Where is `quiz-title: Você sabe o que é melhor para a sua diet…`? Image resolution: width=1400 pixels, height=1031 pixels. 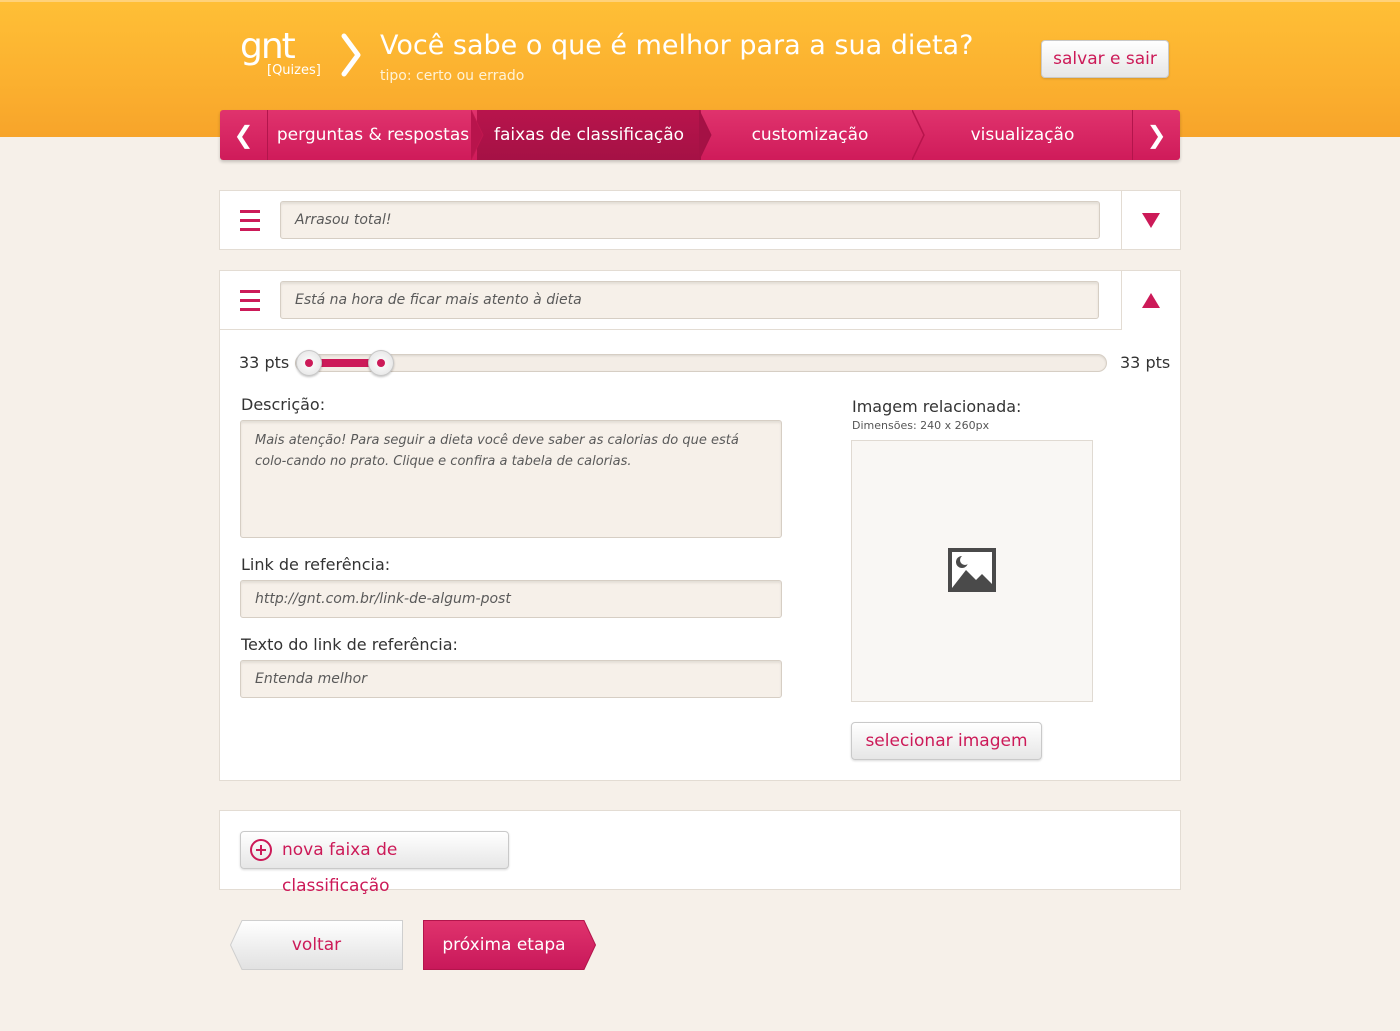
quiz-title: Você sabe o que é melhor para a sua diet… is located at coordinates (677, 45).